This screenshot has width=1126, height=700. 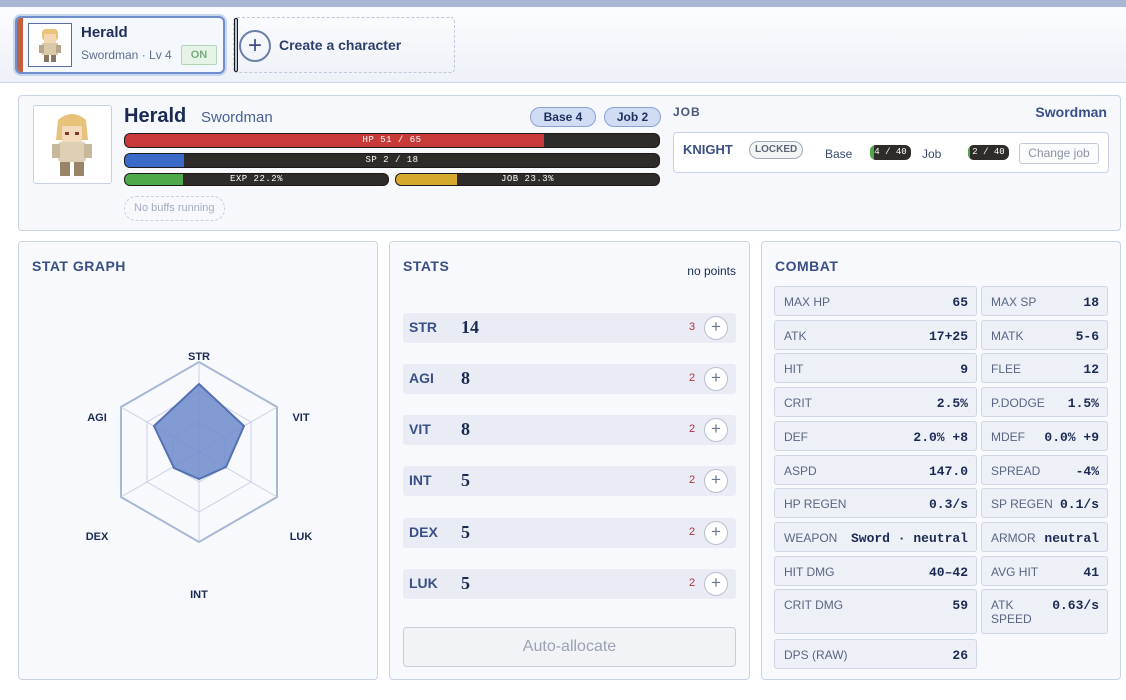 I want to click on plus-icon: +, so click(x=255, y=46).